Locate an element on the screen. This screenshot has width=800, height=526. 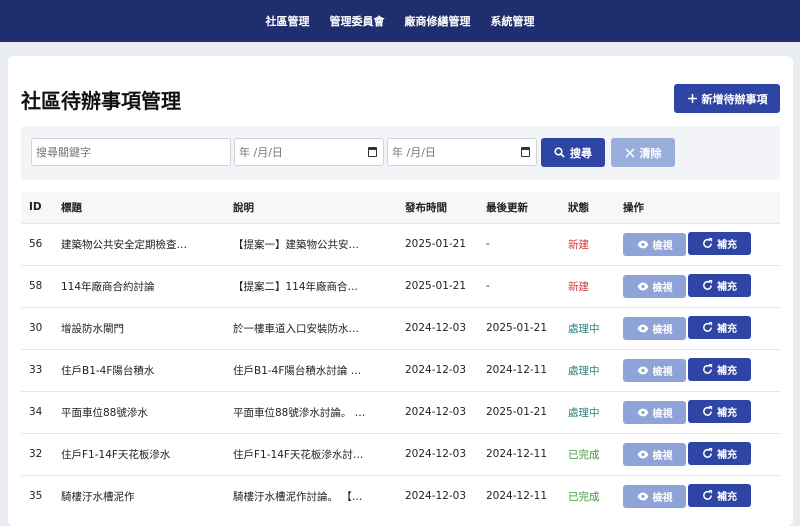
search-icon is located at coordinates (559, 152).